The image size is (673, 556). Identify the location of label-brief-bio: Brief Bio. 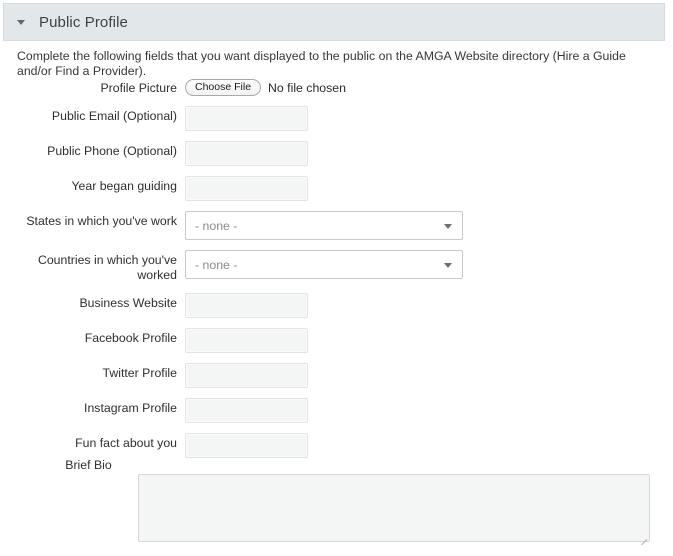
(88, 465).